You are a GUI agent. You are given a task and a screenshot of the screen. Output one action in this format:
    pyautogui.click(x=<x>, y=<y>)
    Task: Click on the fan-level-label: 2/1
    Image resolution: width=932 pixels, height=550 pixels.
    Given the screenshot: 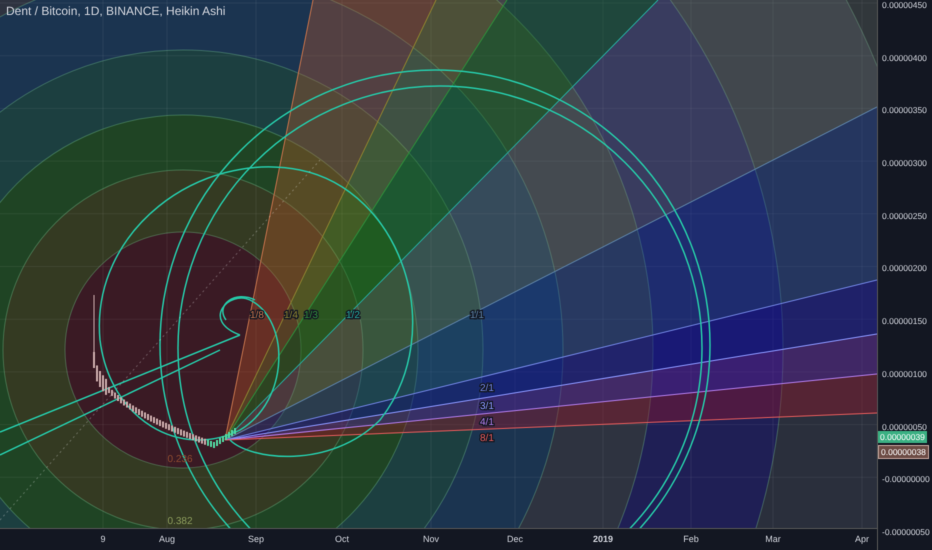 What is the action you would take?
    pyautogui.click(x=487, y=388)
    